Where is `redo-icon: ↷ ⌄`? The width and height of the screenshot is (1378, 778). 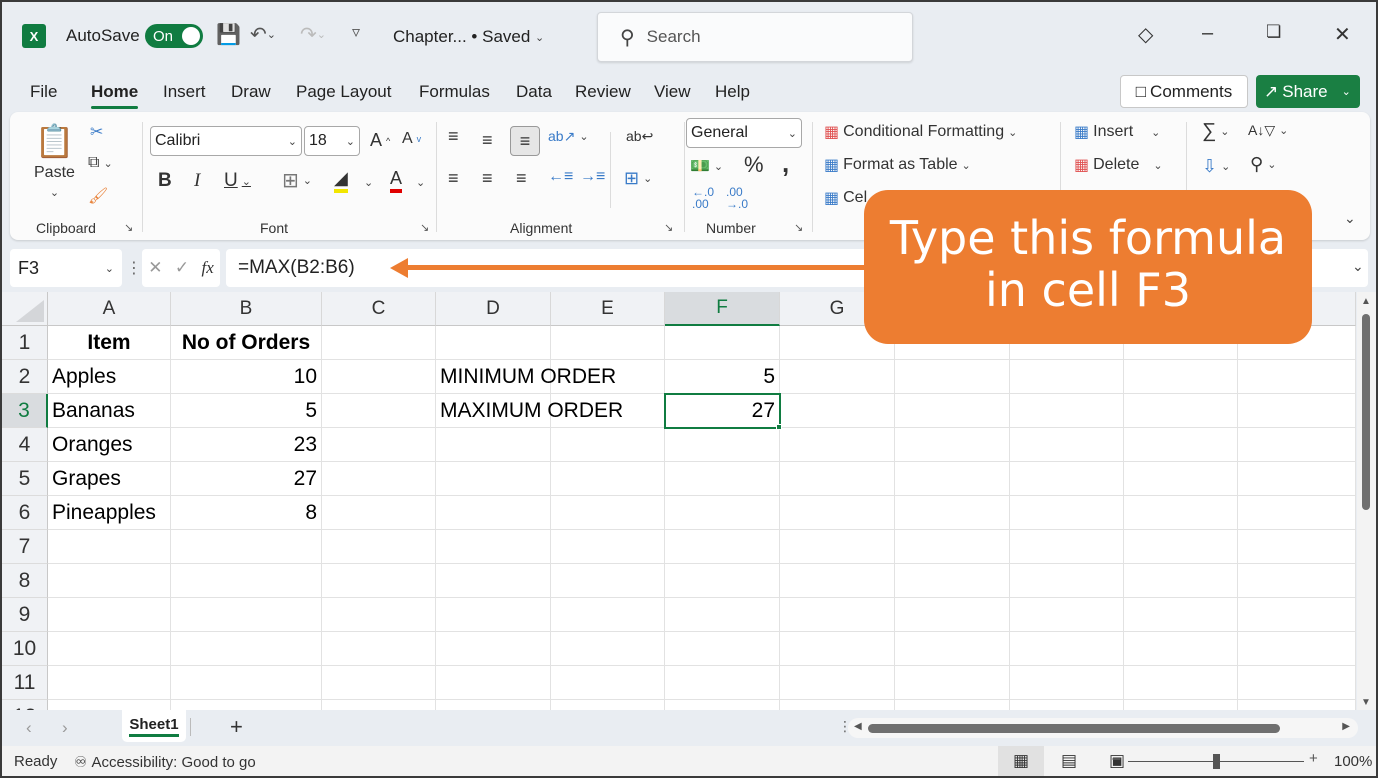
redo-icon: ↷ ⌄ is located at coordinates (313, 34).